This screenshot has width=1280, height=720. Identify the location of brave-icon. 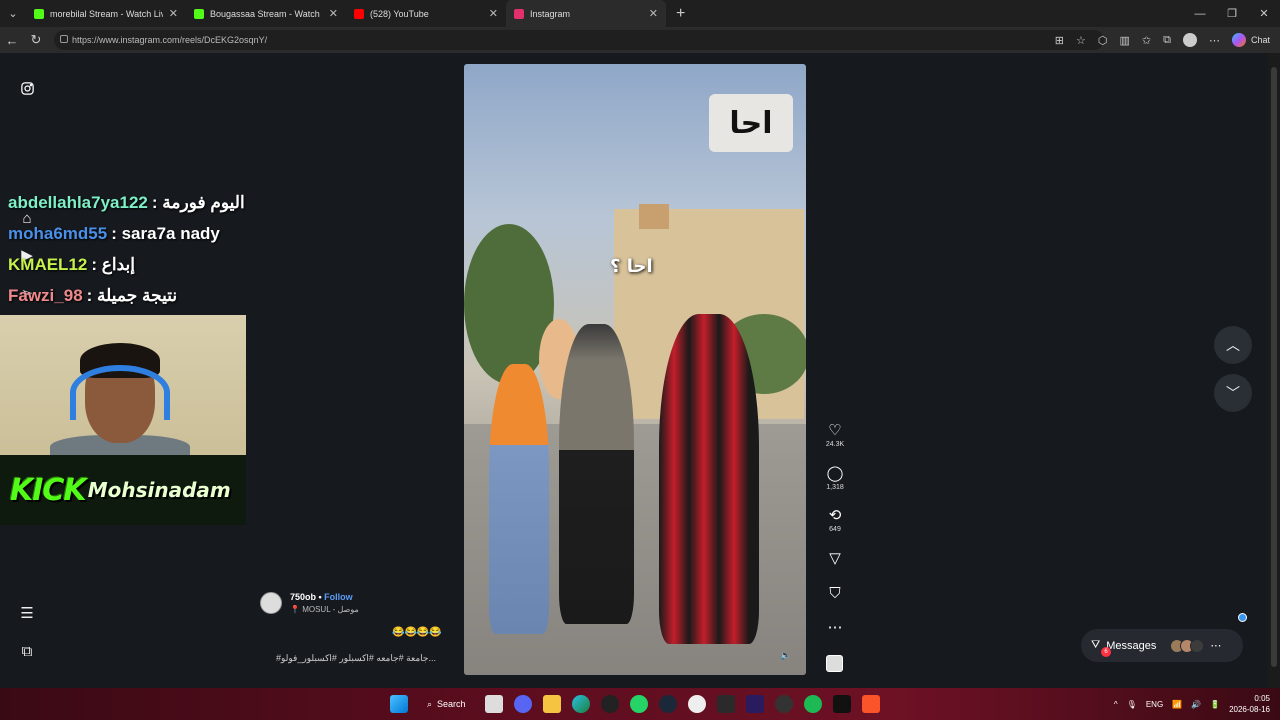
(870, 704).